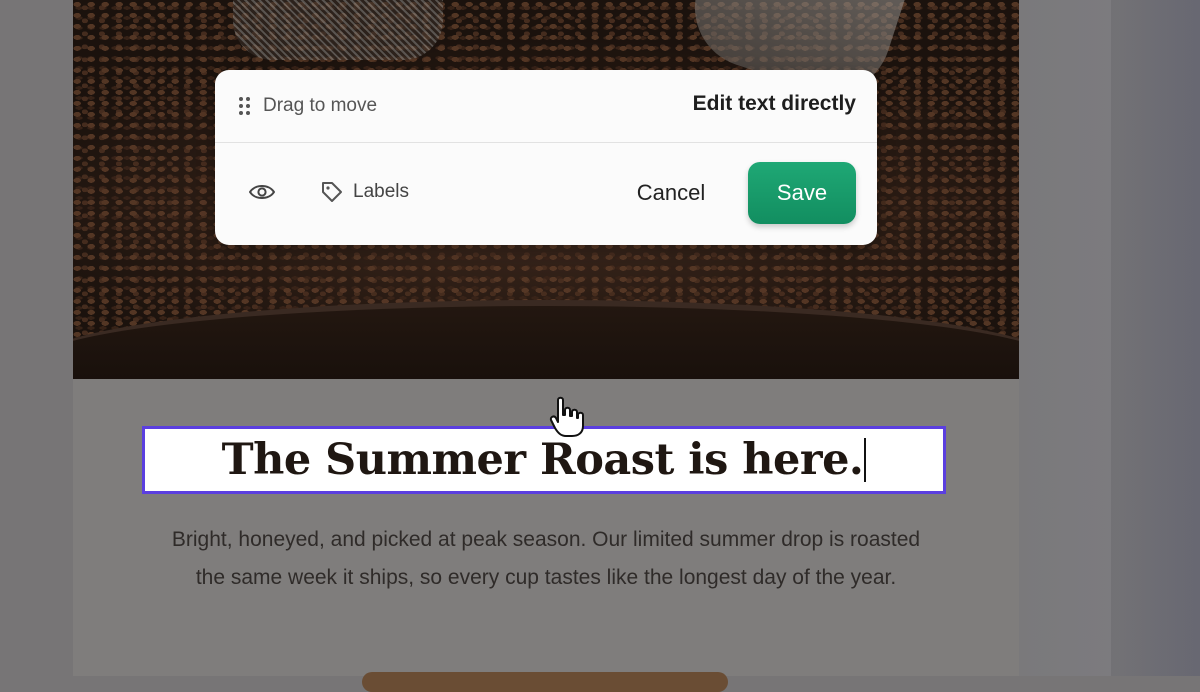 The height and width of the screenshot is (692, 1200). I want to click on tag-icon, so click(332, 192).